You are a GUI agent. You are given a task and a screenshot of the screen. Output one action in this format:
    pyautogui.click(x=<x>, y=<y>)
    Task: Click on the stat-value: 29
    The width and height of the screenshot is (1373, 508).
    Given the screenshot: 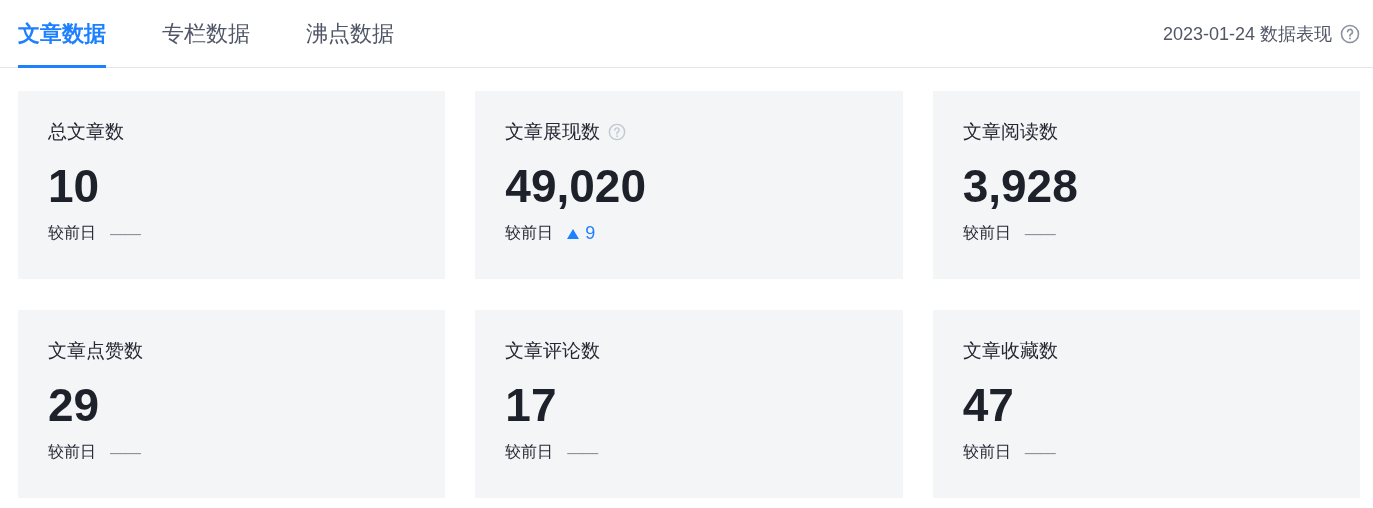 What is the action you would take?
    pyautogui.click(x=74, y=405)
    